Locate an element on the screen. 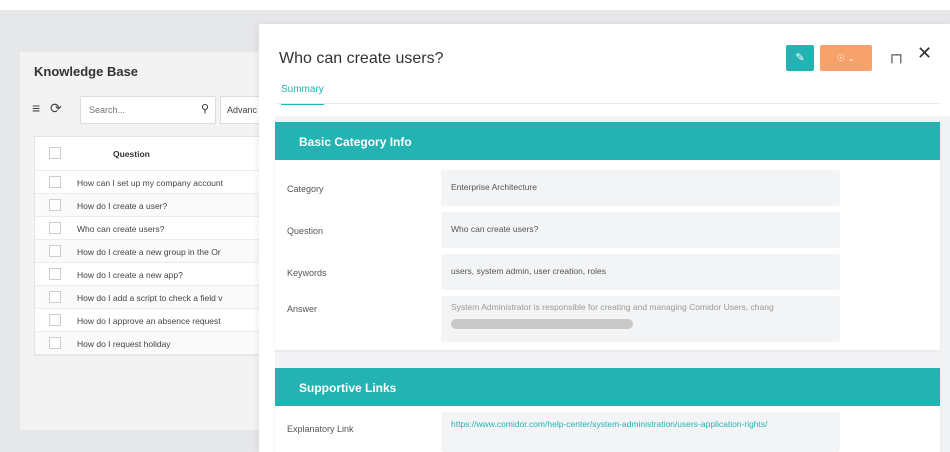 The width and height of the screenshot is (950, 452). actions-icon: ☉ is located at coordinates (840, 58).